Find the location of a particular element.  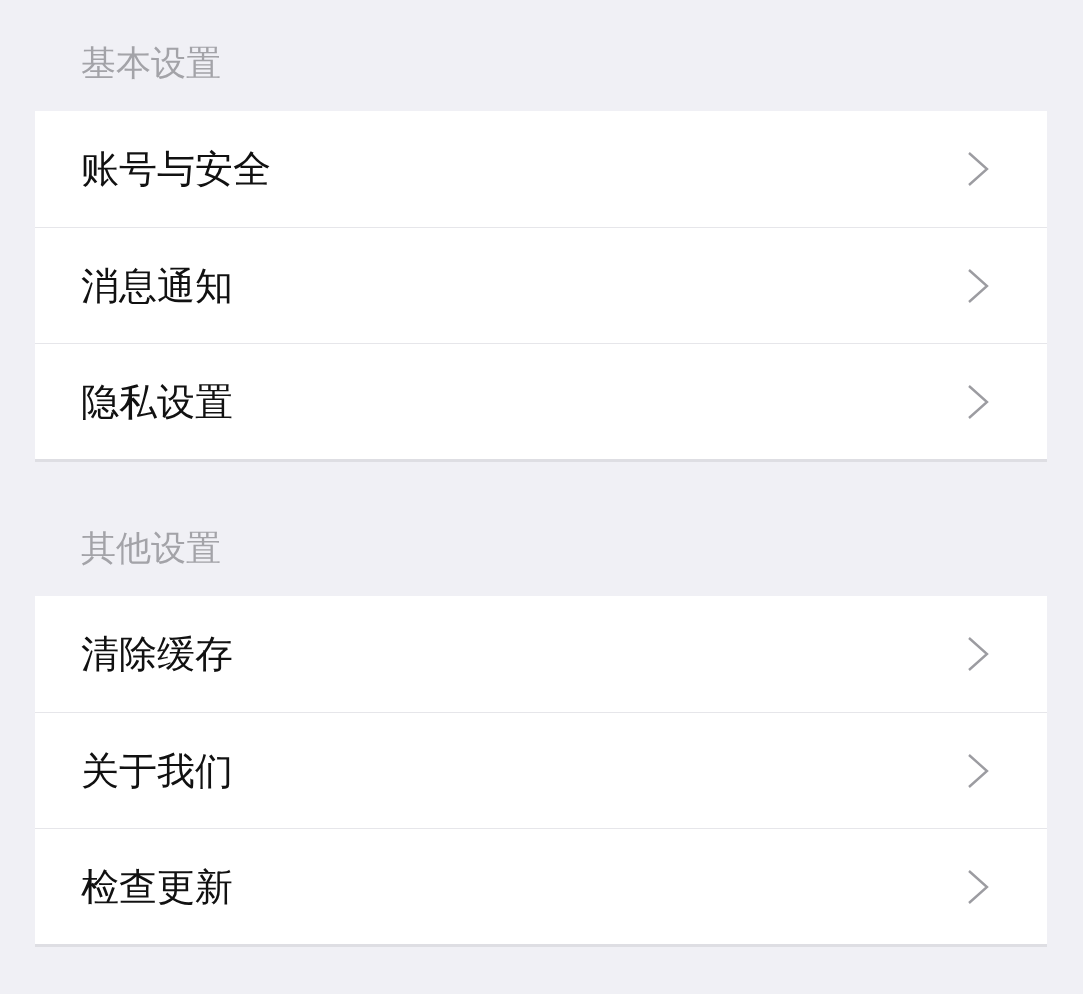

settings-row: 隐私设置 is located at coordinates (541, 401).